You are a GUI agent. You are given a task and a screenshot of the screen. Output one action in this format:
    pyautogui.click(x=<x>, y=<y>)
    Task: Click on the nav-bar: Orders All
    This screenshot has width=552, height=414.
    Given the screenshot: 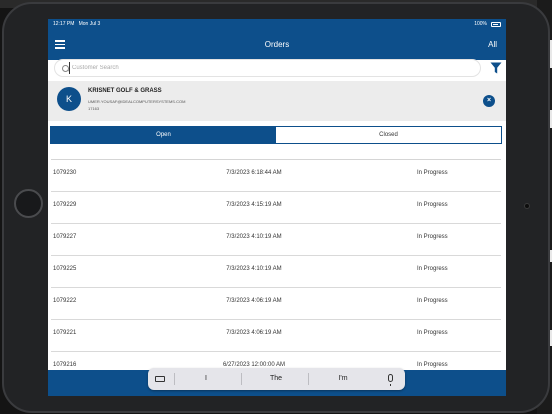 What is the action you would take?
    pyautogui.click(x=277, y=45)
    